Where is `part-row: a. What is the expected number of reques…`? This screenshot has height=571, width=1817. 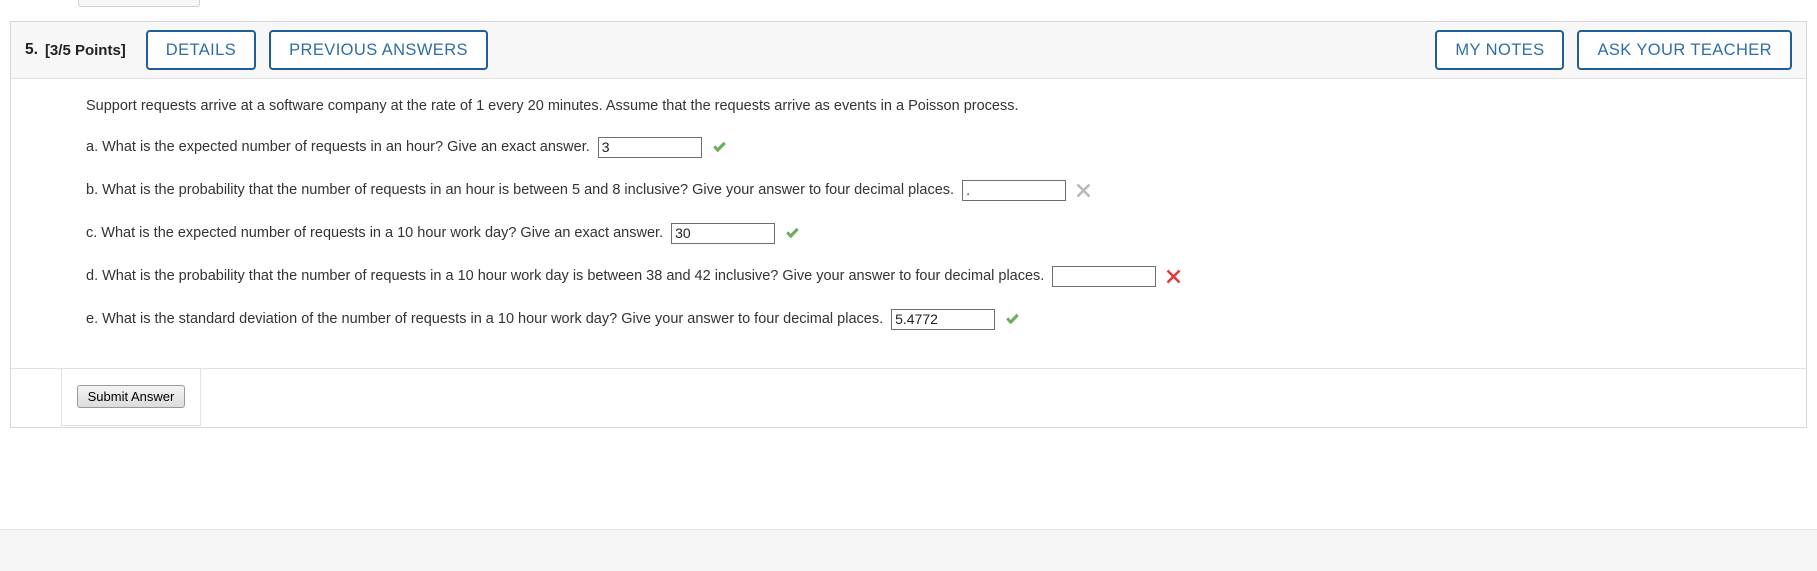
part-row: a. What is the expected number of reques… is located at coordinates (908, 147).